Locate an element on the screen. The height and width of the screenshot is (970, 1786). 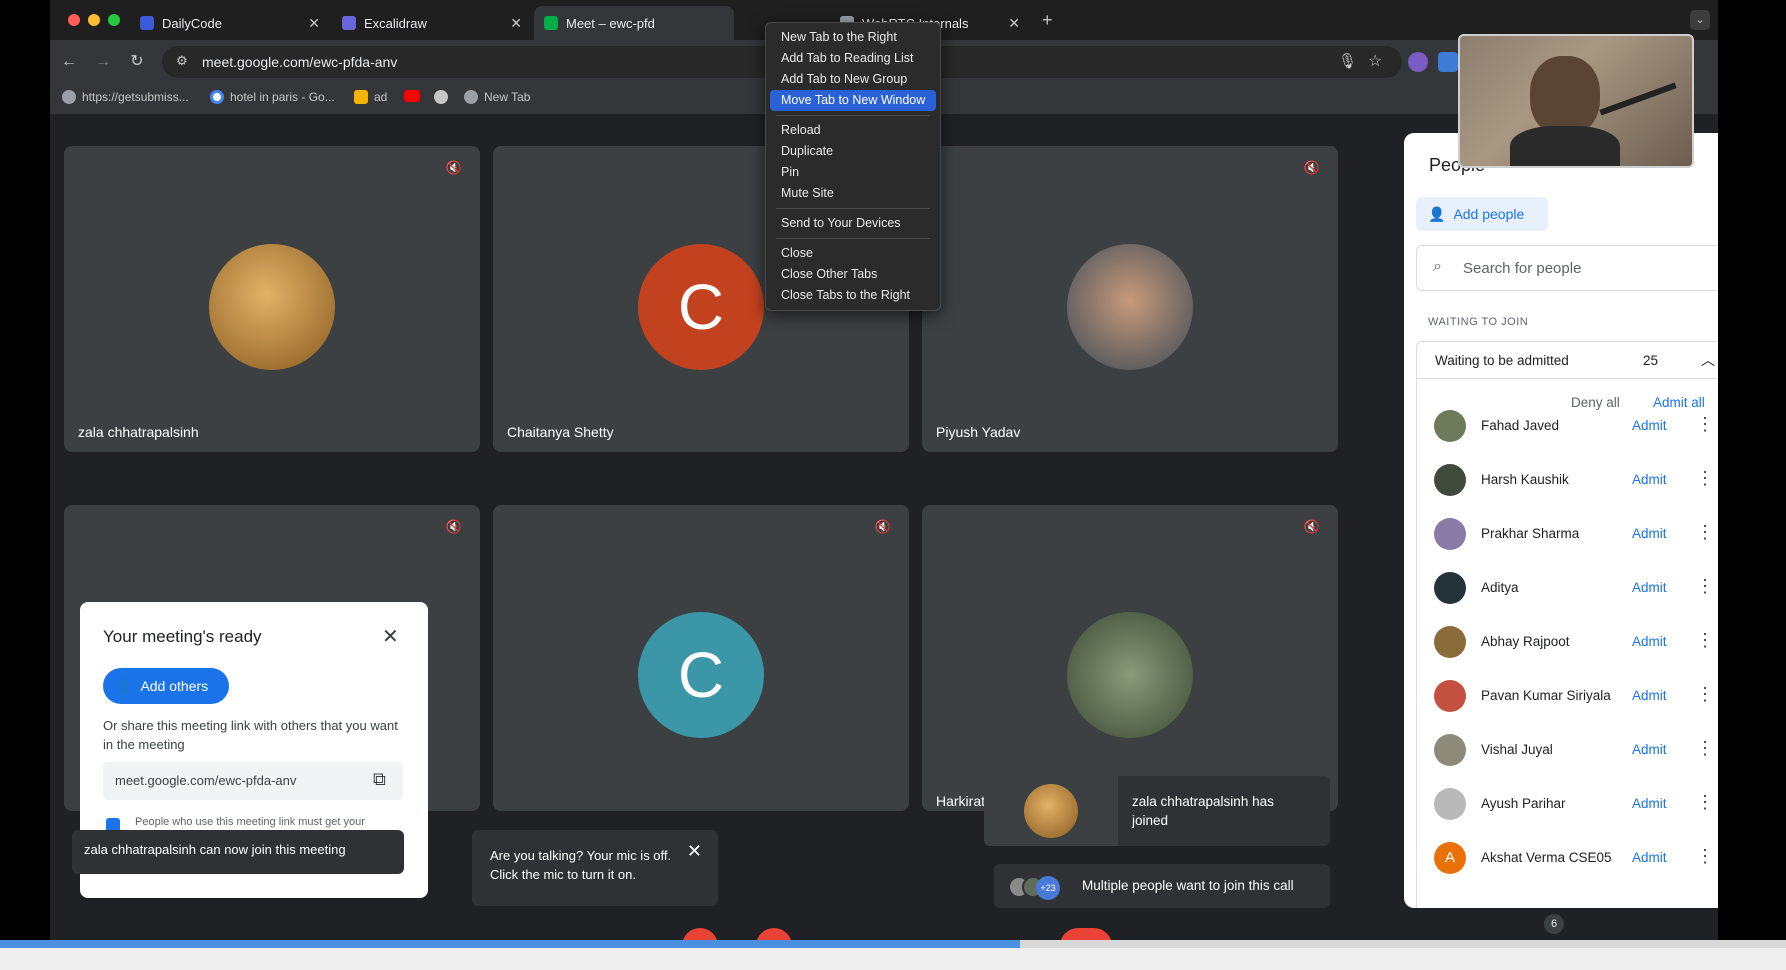
menu-item-move-new-window: Move Tab to New Window is located at coordinates (853, 100).